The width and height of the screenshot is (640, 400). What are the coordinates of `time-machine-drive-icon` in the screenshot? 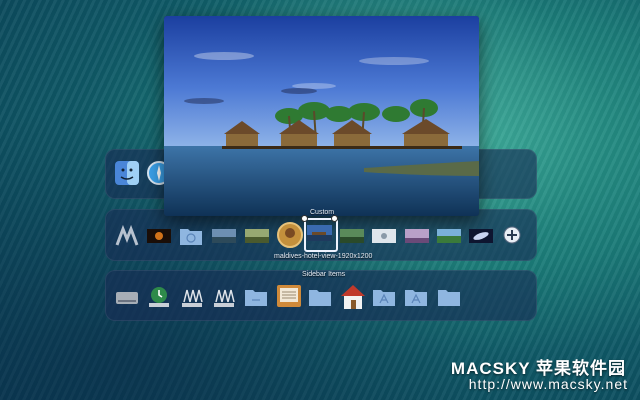 It's located at (159, 297).